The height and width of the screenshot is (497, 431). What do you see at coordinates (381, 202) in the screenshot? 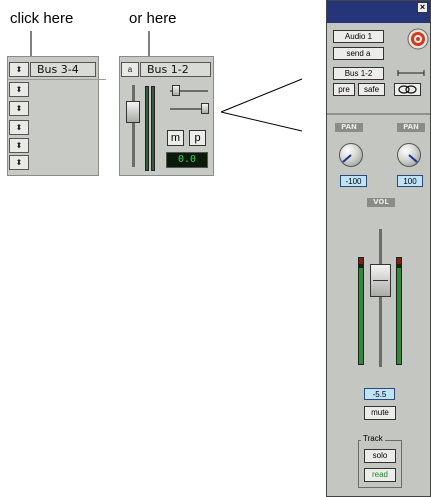
I see `vol-label: VOL` at bounding box center [381, 202].